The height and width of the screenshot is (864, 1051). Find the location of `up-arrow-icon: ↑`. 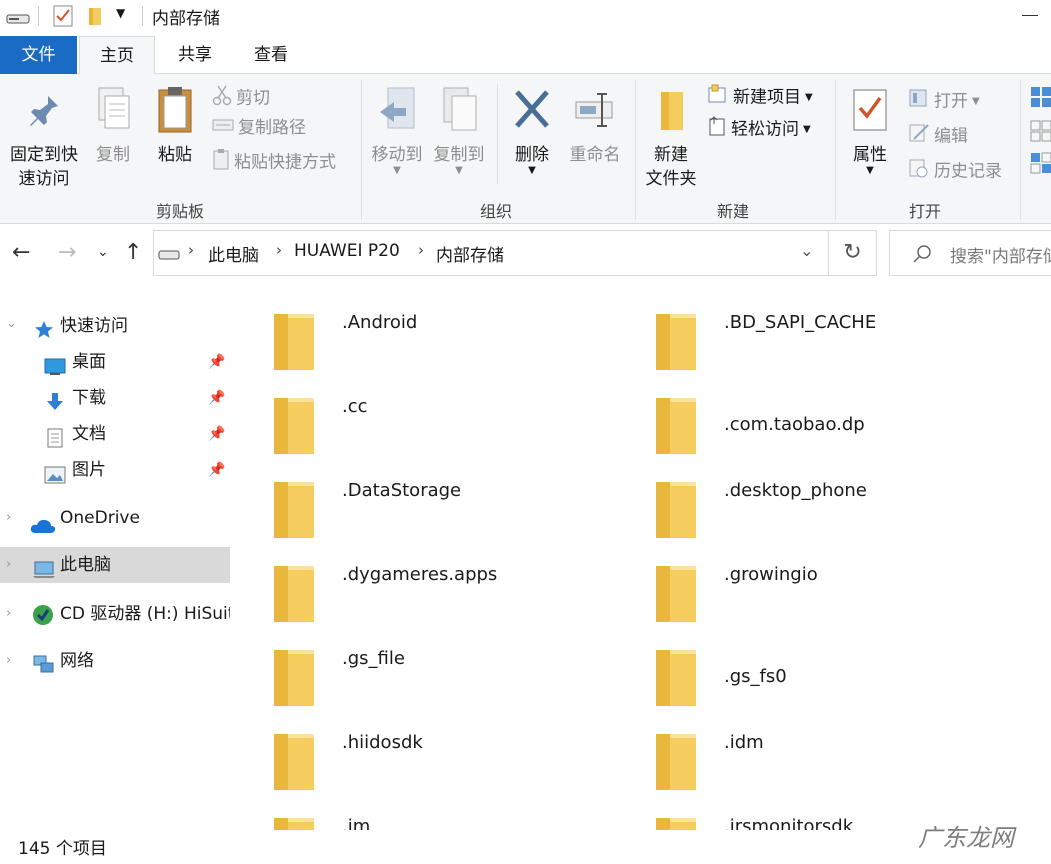

up-arrow-icon: ↑ is located at coordinates (133, 252).